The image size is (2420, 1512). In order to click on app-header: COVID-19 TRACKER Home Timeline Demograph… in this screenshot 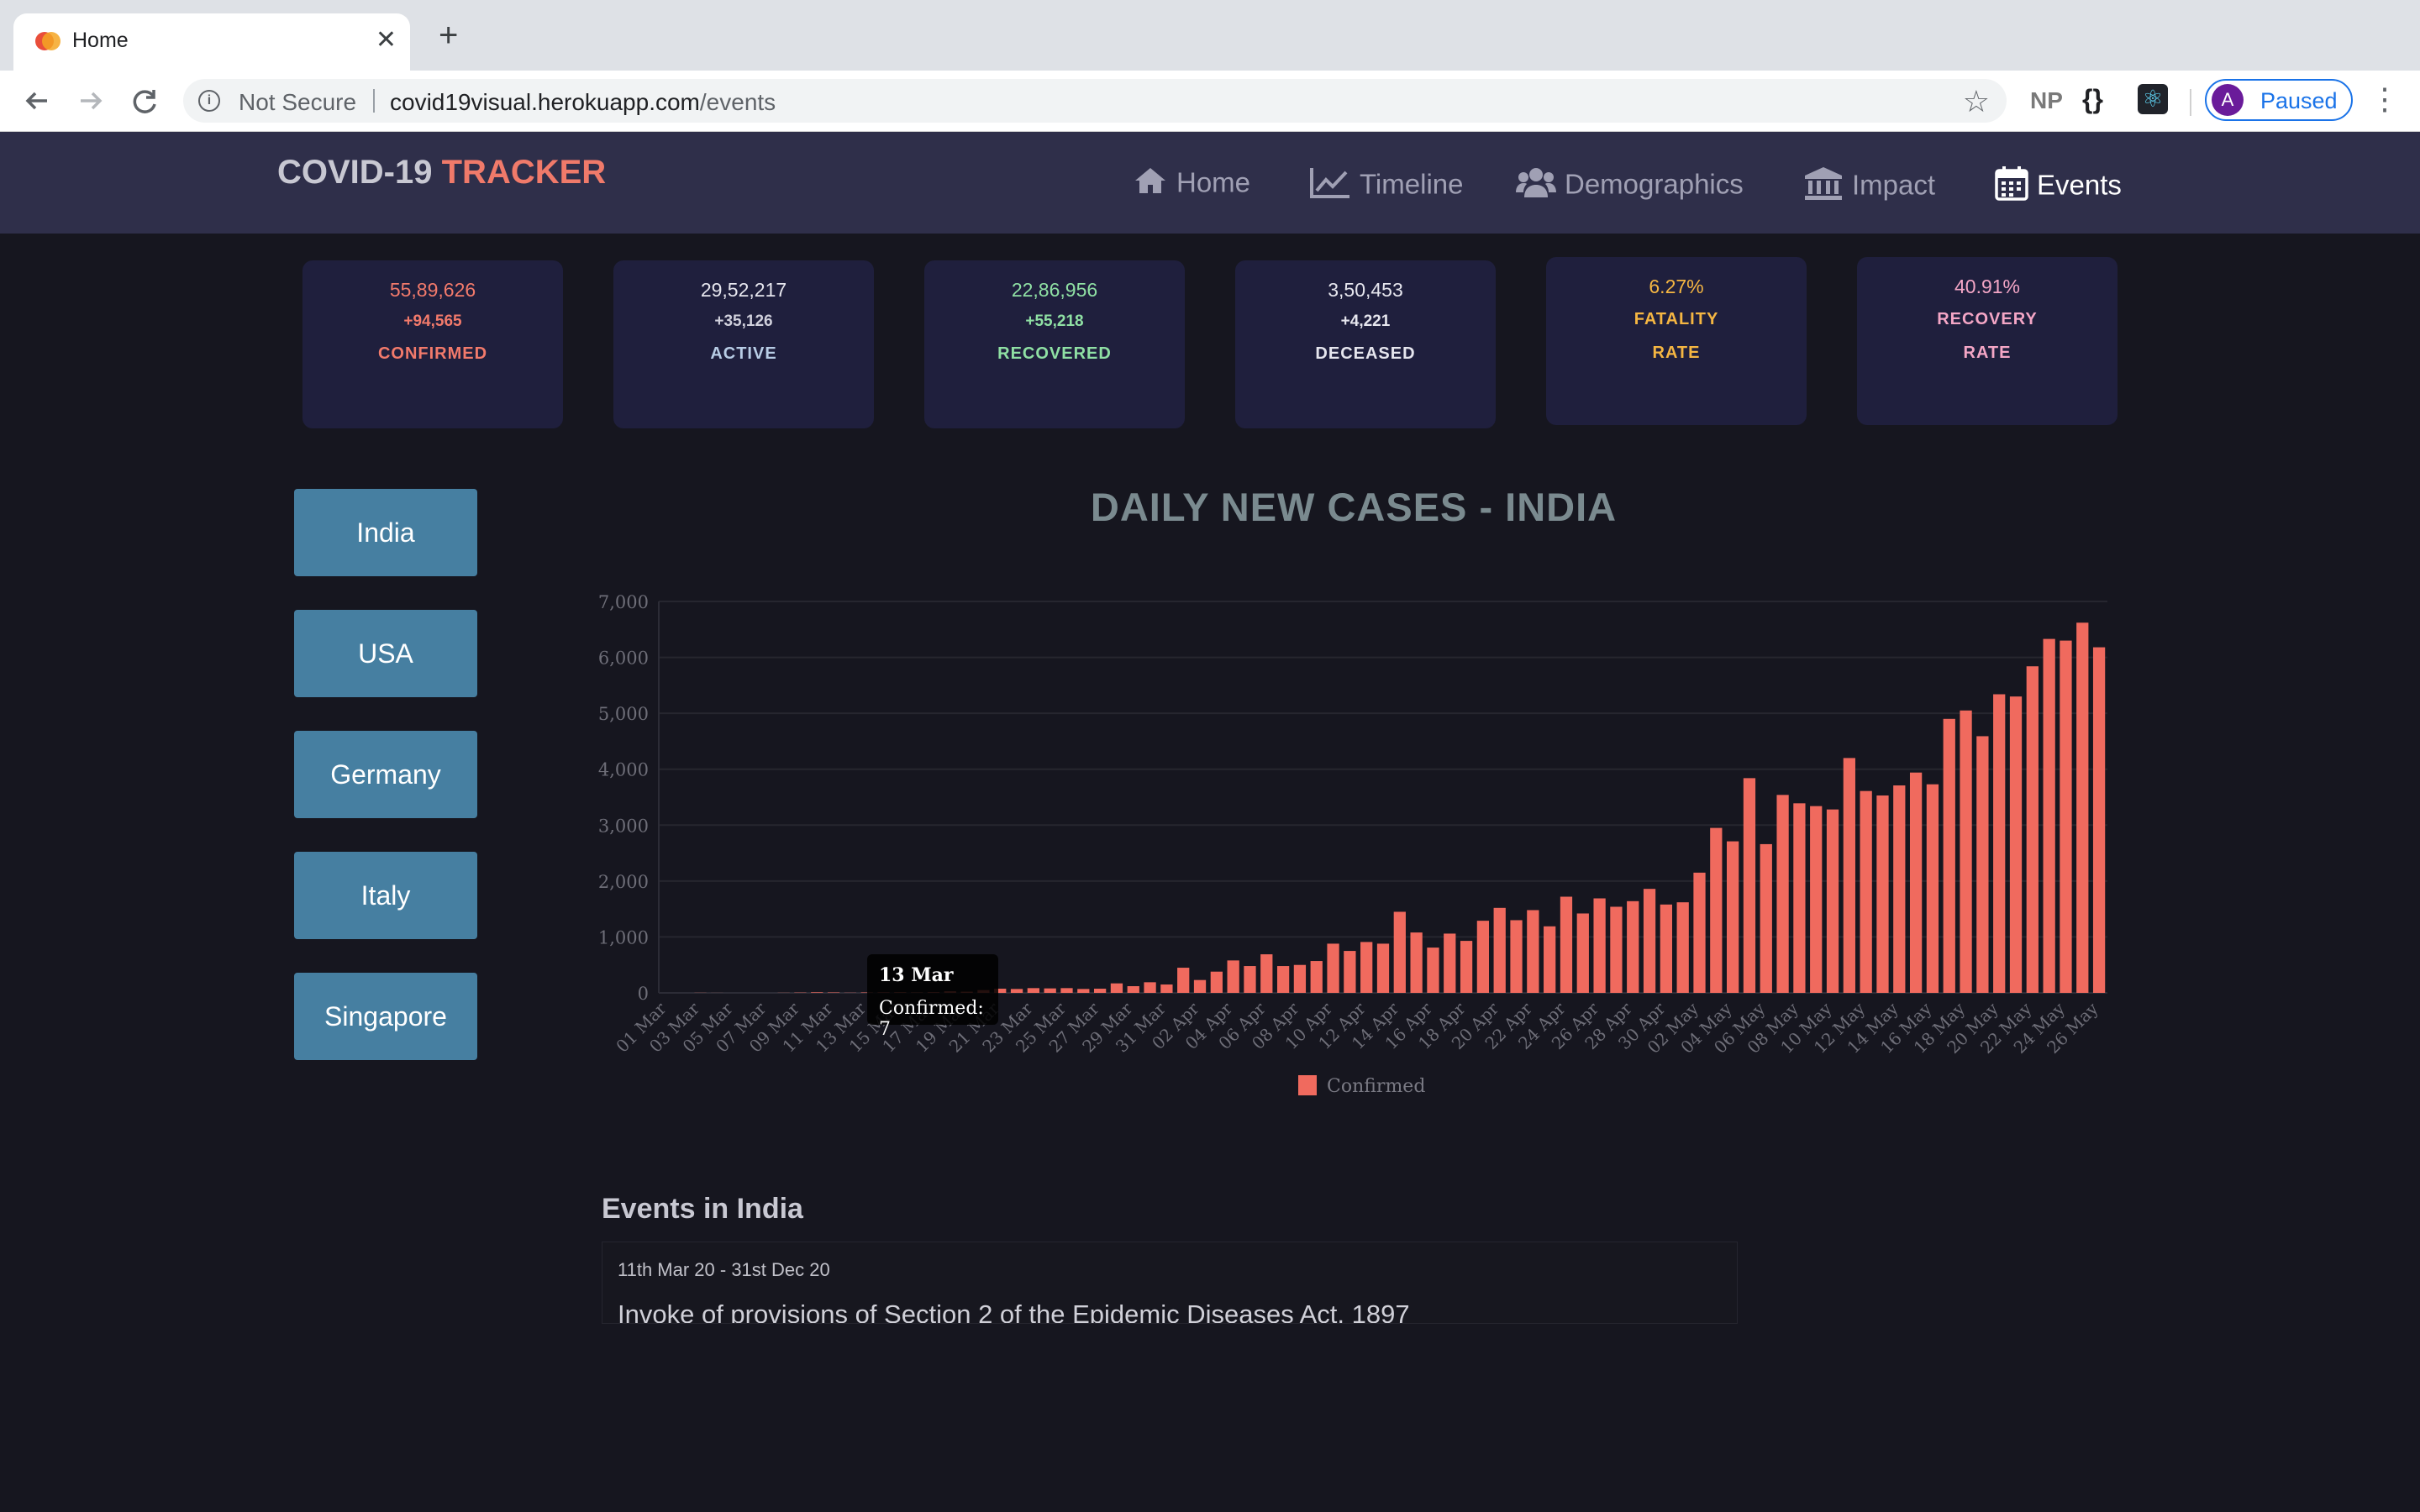, I will do `click(1210, 183)`.